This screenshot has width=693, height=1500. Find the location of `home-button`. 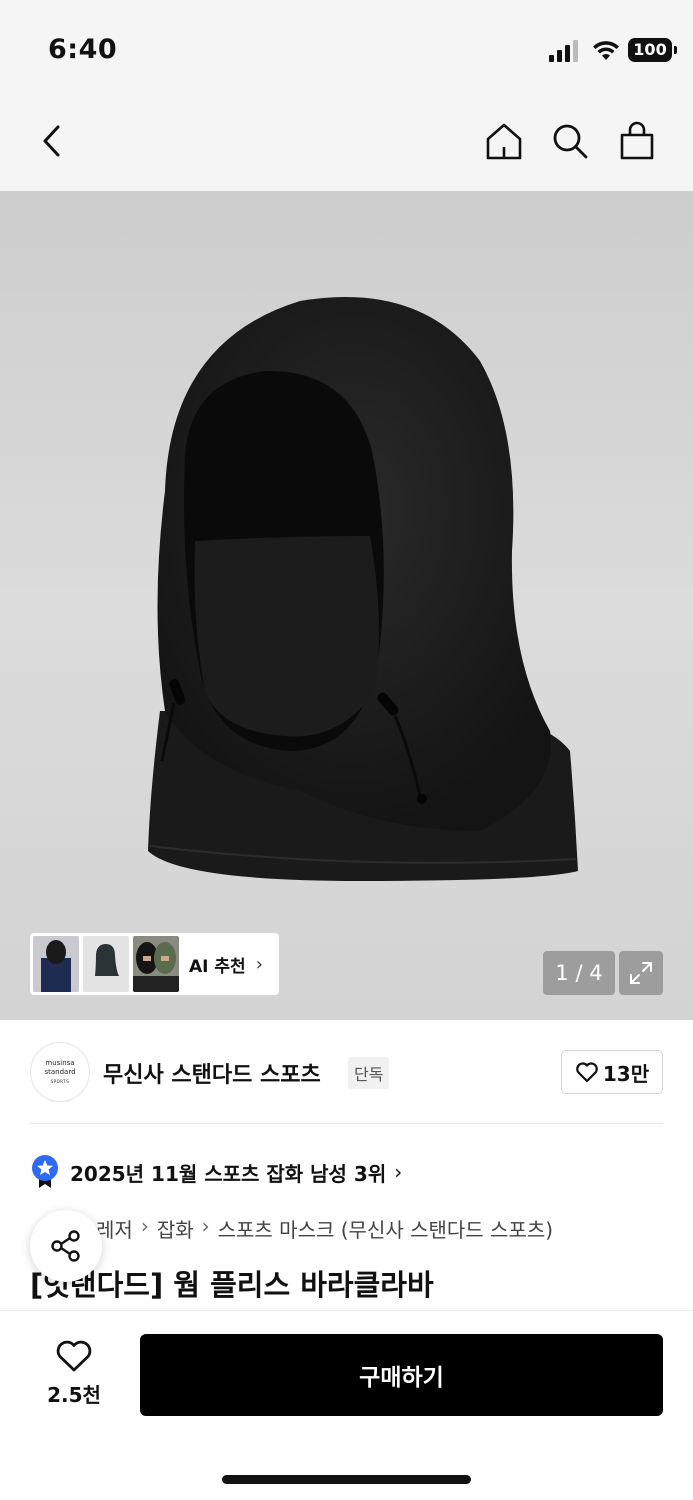

home-button is located at coordinates (504, 141).